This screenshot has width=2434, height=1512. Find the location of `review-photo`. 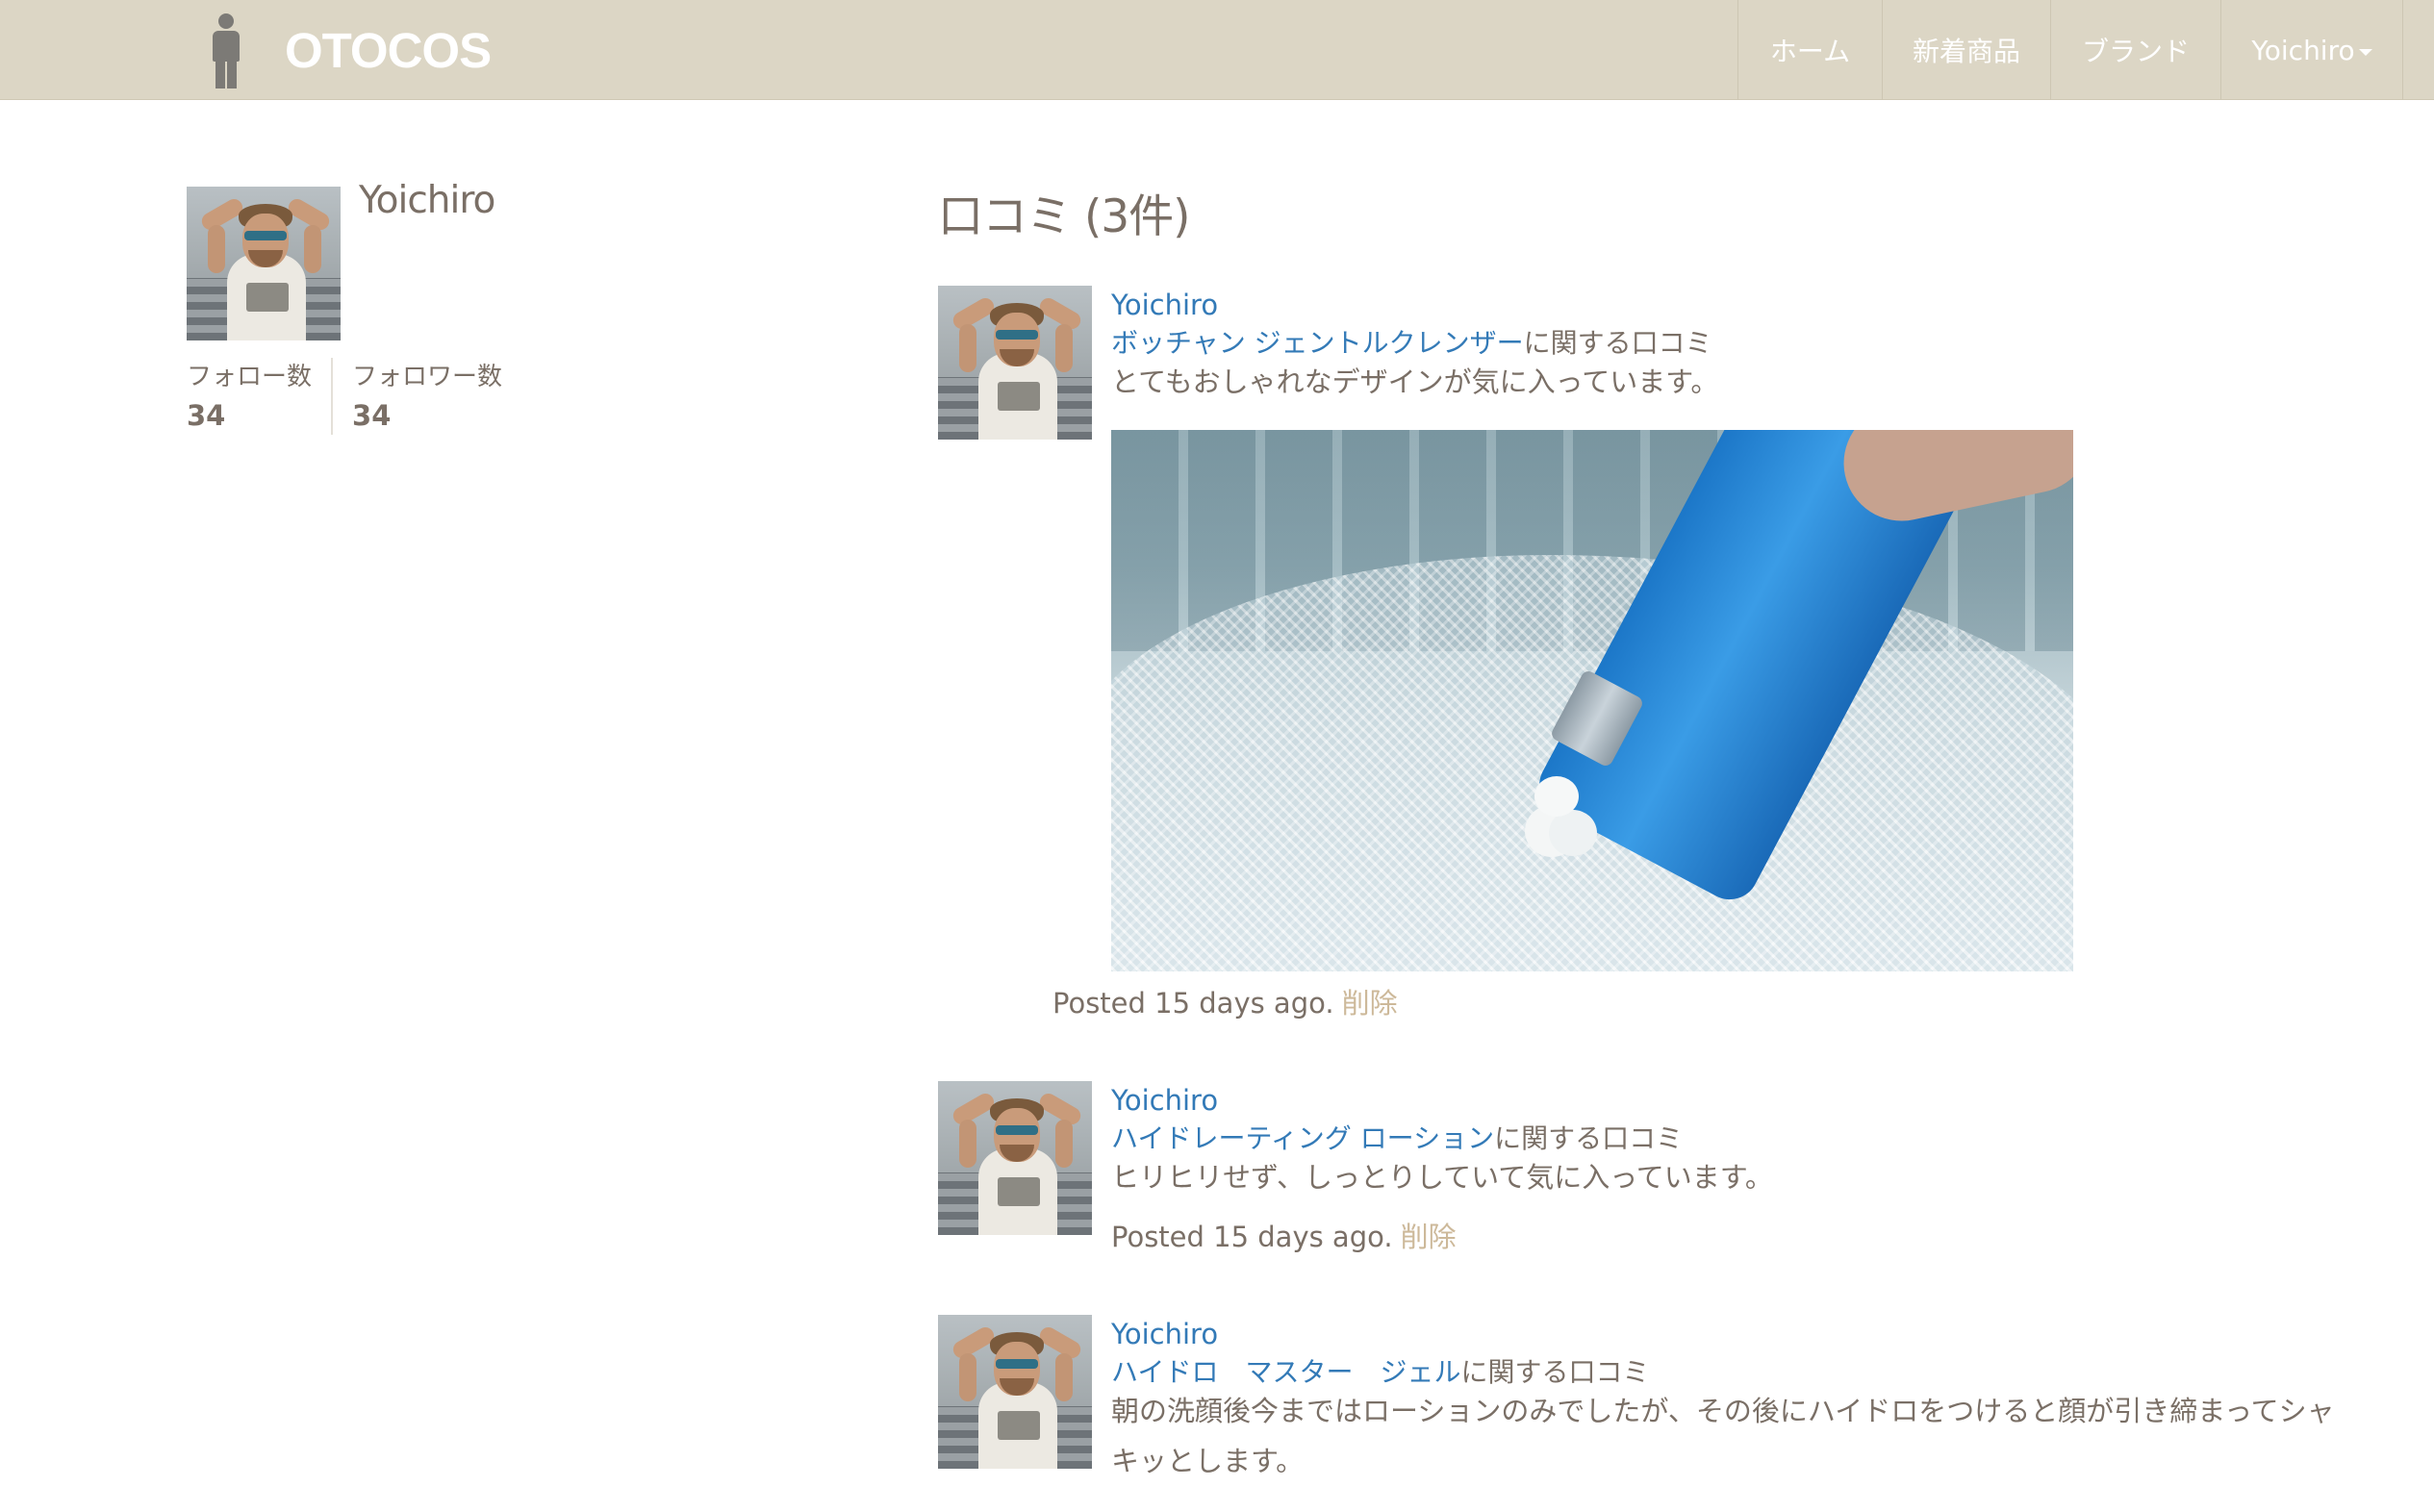

review-photo is located at coordinates (1592, 701).